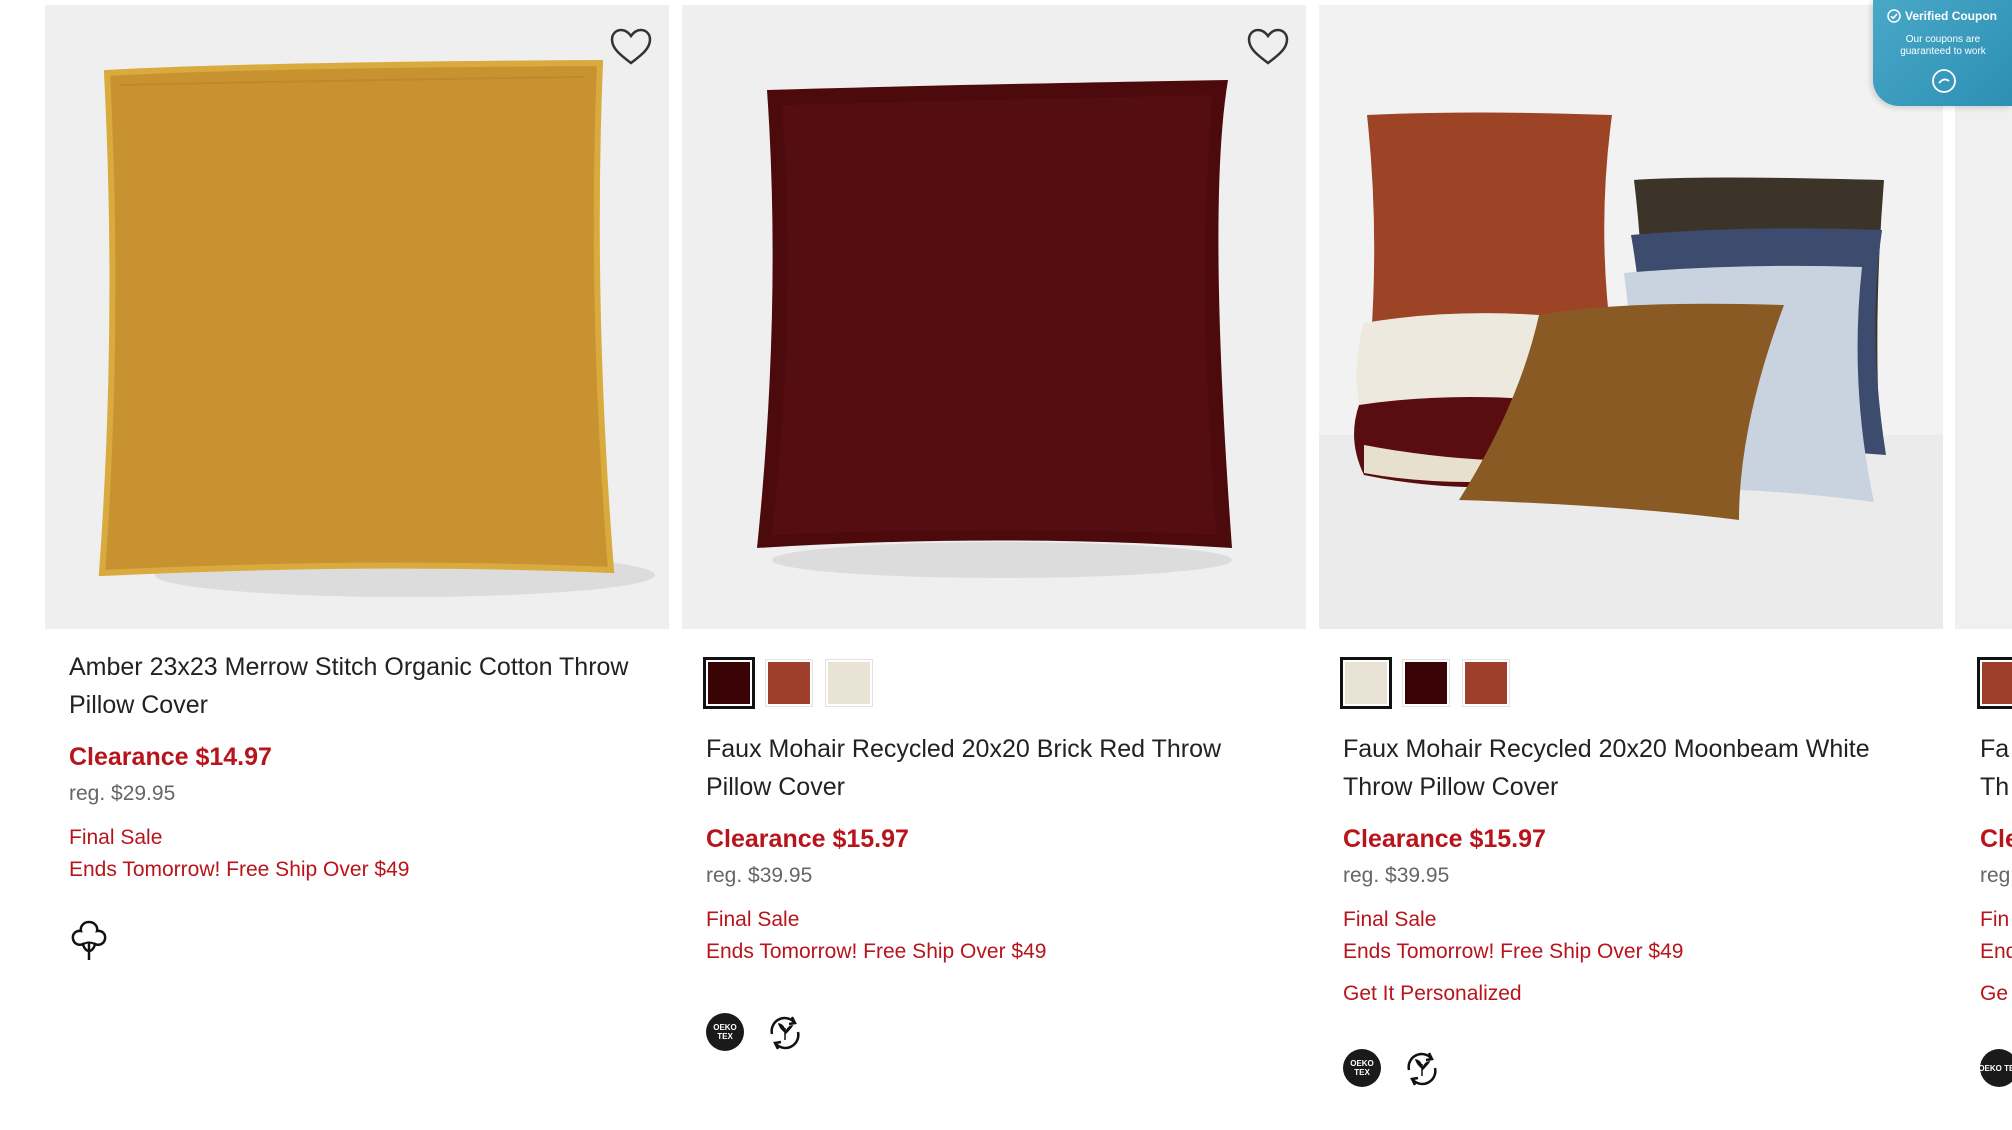  I want to click on product-title-partial-line2: Th, so click(1996, 787).